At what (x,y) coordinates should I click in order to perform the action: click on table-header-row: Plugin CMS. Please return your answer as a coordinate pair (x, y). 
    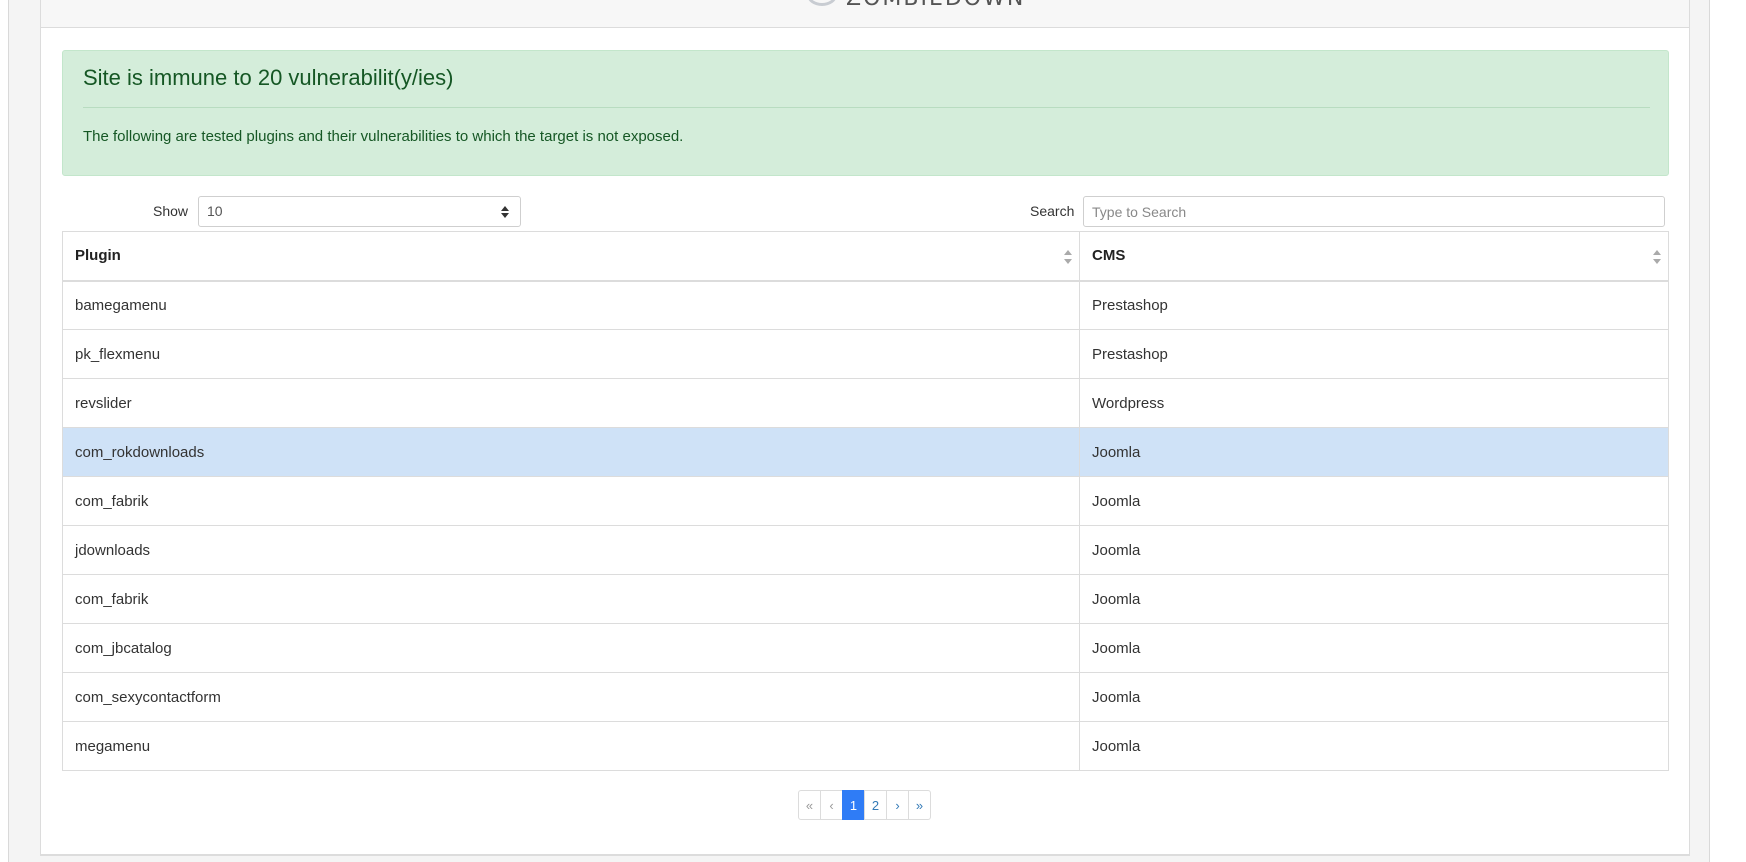
    Looking at the image, I should click on (865, 256).